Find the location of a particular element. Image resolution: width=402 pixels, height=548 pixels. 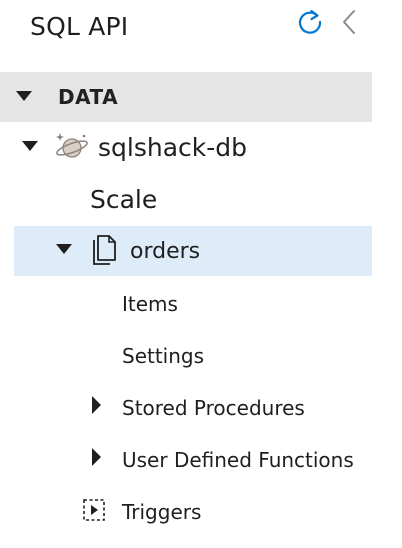

trigger-icon is located at coordinates (94, 510).